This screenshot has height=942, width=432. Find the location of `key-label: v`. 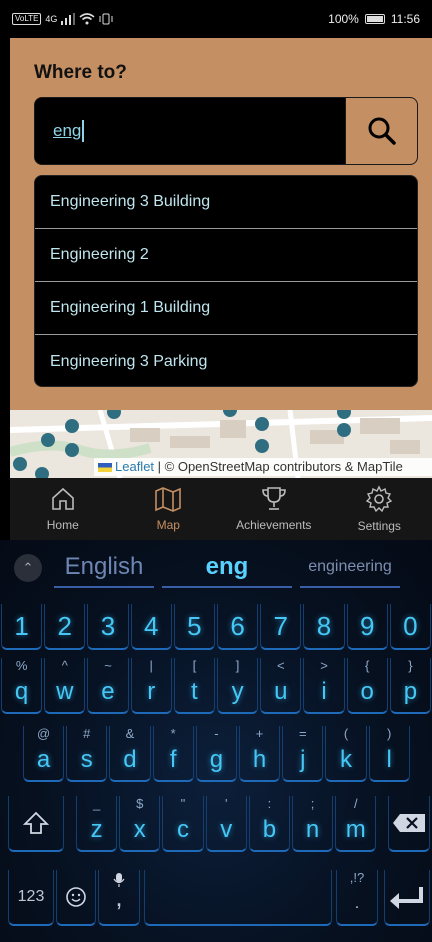

key-label: v is located at coordinates (226, 829).